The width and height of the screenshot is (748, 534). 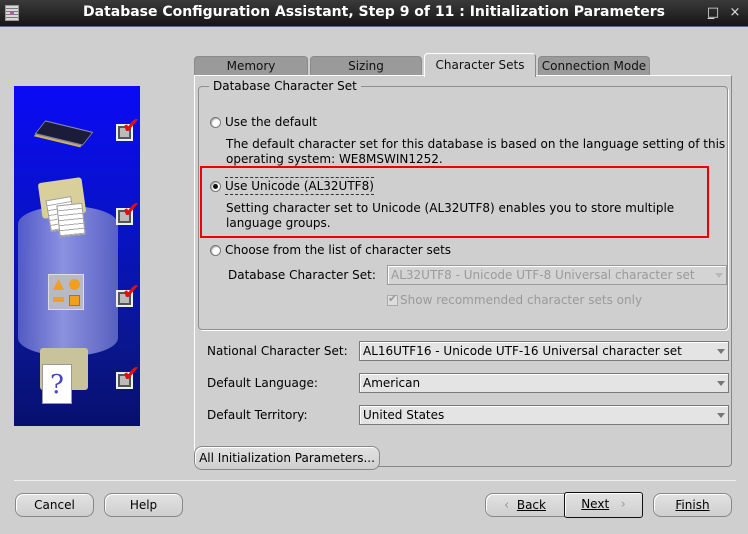 I want to click on use-unicode-label: Use Unicode (AL32UTF8), so click(x=299, y=186).